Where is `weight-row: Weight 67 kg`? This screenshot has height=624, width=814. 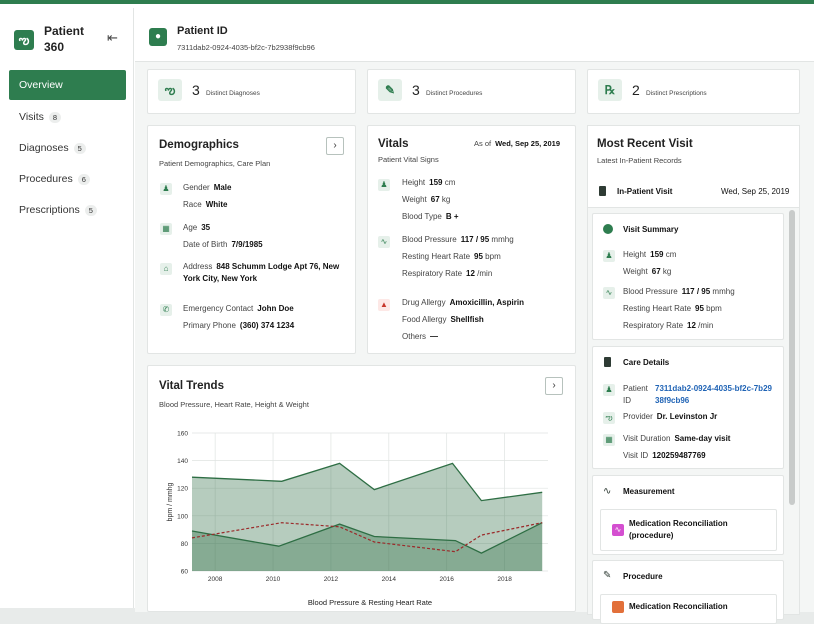
weight-row: Weight 67 kg is located at coordinates (426, 199).